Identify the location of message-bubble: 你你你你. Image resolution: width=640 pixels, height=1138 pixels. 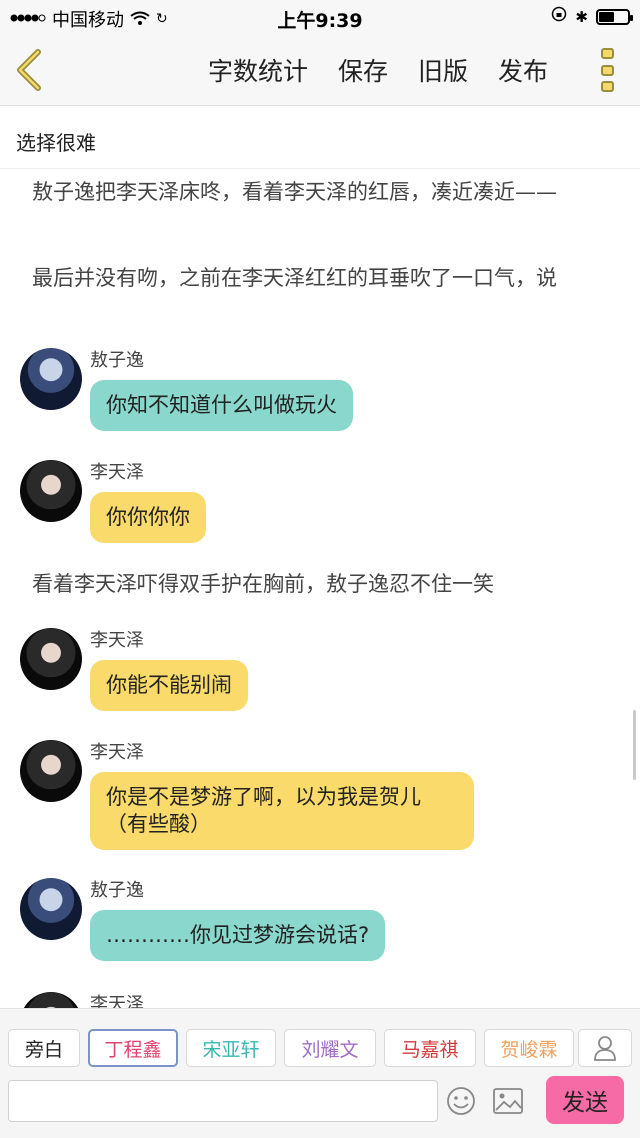
(148, 517).